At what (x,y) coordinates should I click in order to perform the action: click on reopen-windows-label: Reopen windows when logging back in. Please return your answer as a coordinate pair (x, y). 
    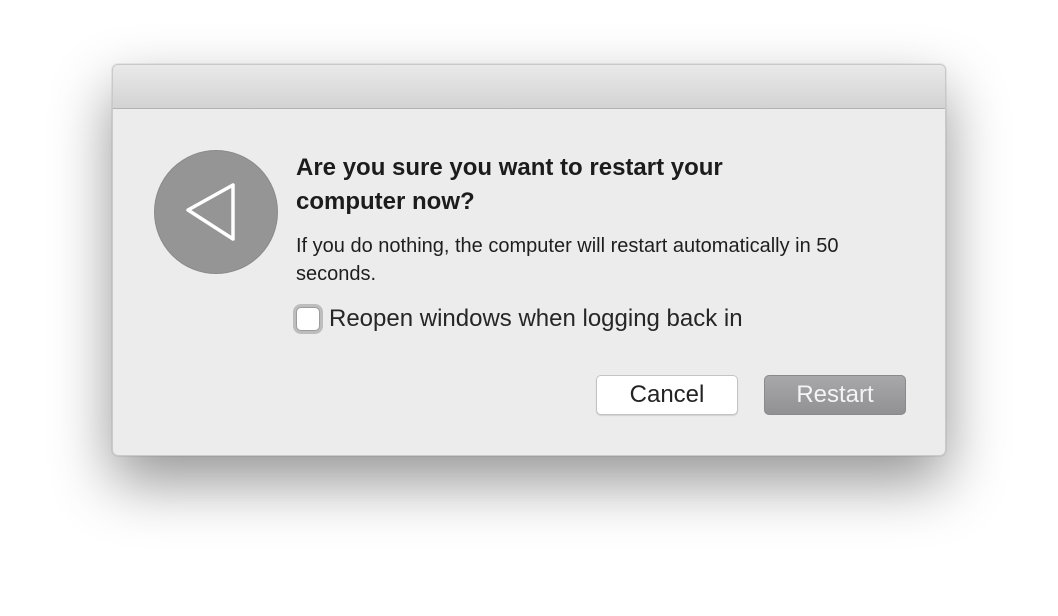
    Looking at the image, I should click on (536, 319).